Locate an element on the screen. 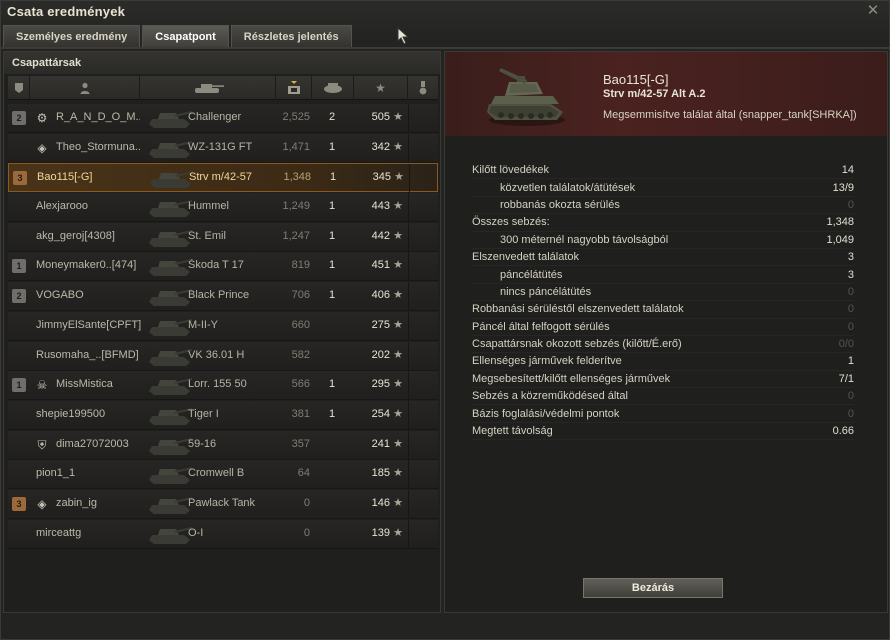 The height and width of the screenshot is (640, 890). player-name-cell: akg_geroj[4308] is located at coordinates (89, 236).